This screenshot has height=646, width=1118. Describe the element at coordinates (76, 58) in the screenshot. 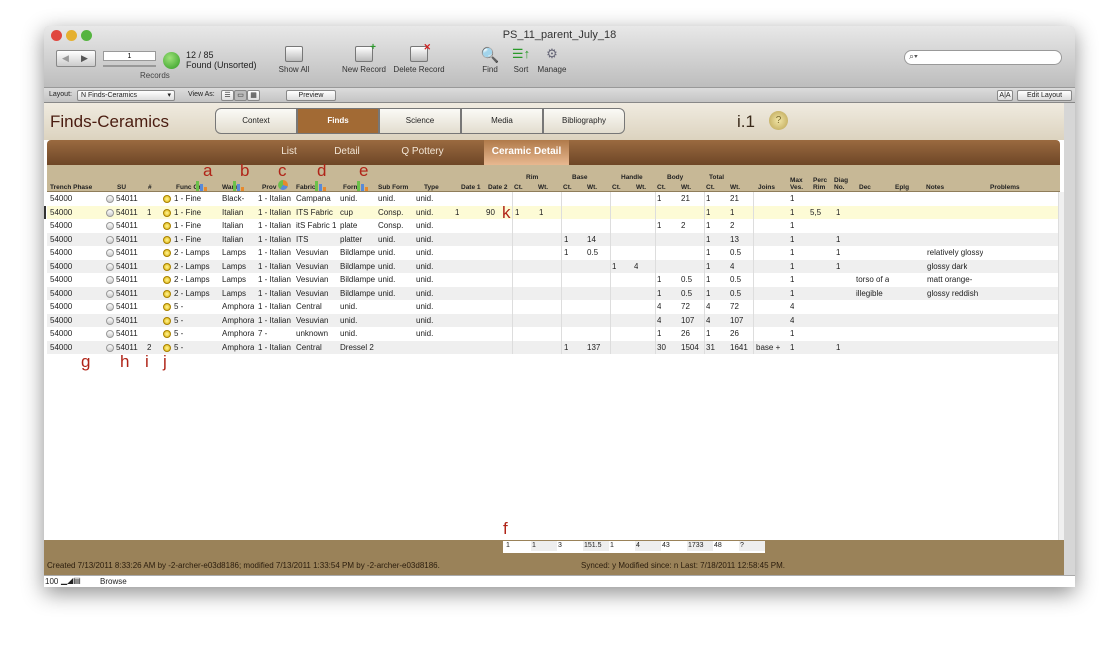

I see `record-navigator: ◀ ▶` at that location.